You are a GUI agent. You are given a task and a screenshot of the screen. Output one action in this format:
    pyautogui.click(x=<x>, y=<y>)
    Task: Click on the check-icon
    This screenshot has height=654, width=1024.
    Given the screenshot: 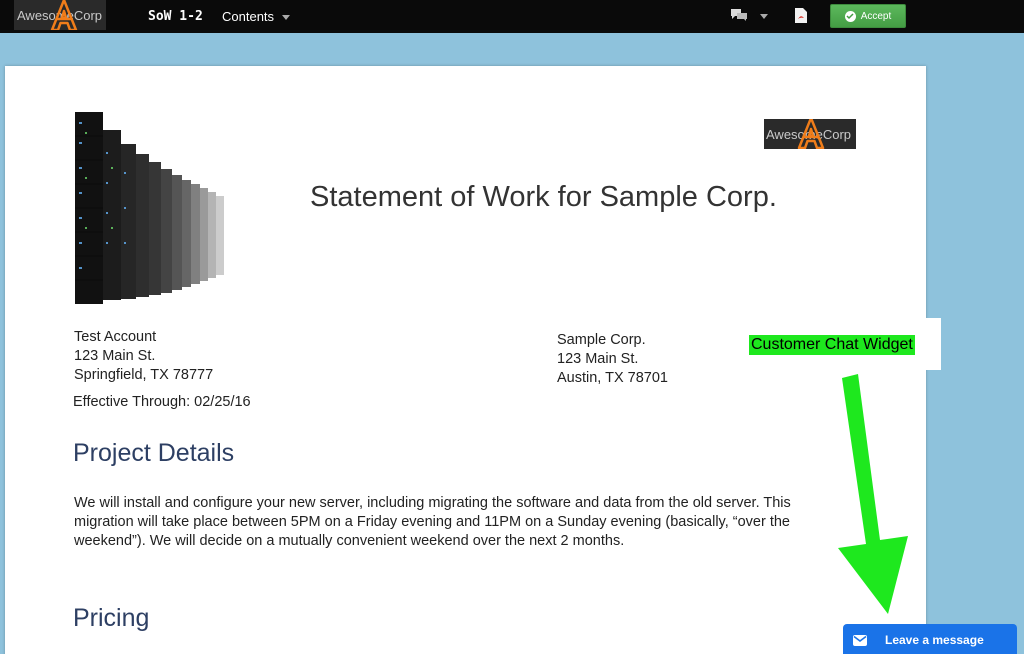 What is the action you would take?
    pyautogui.click(x=850, y=16)
    